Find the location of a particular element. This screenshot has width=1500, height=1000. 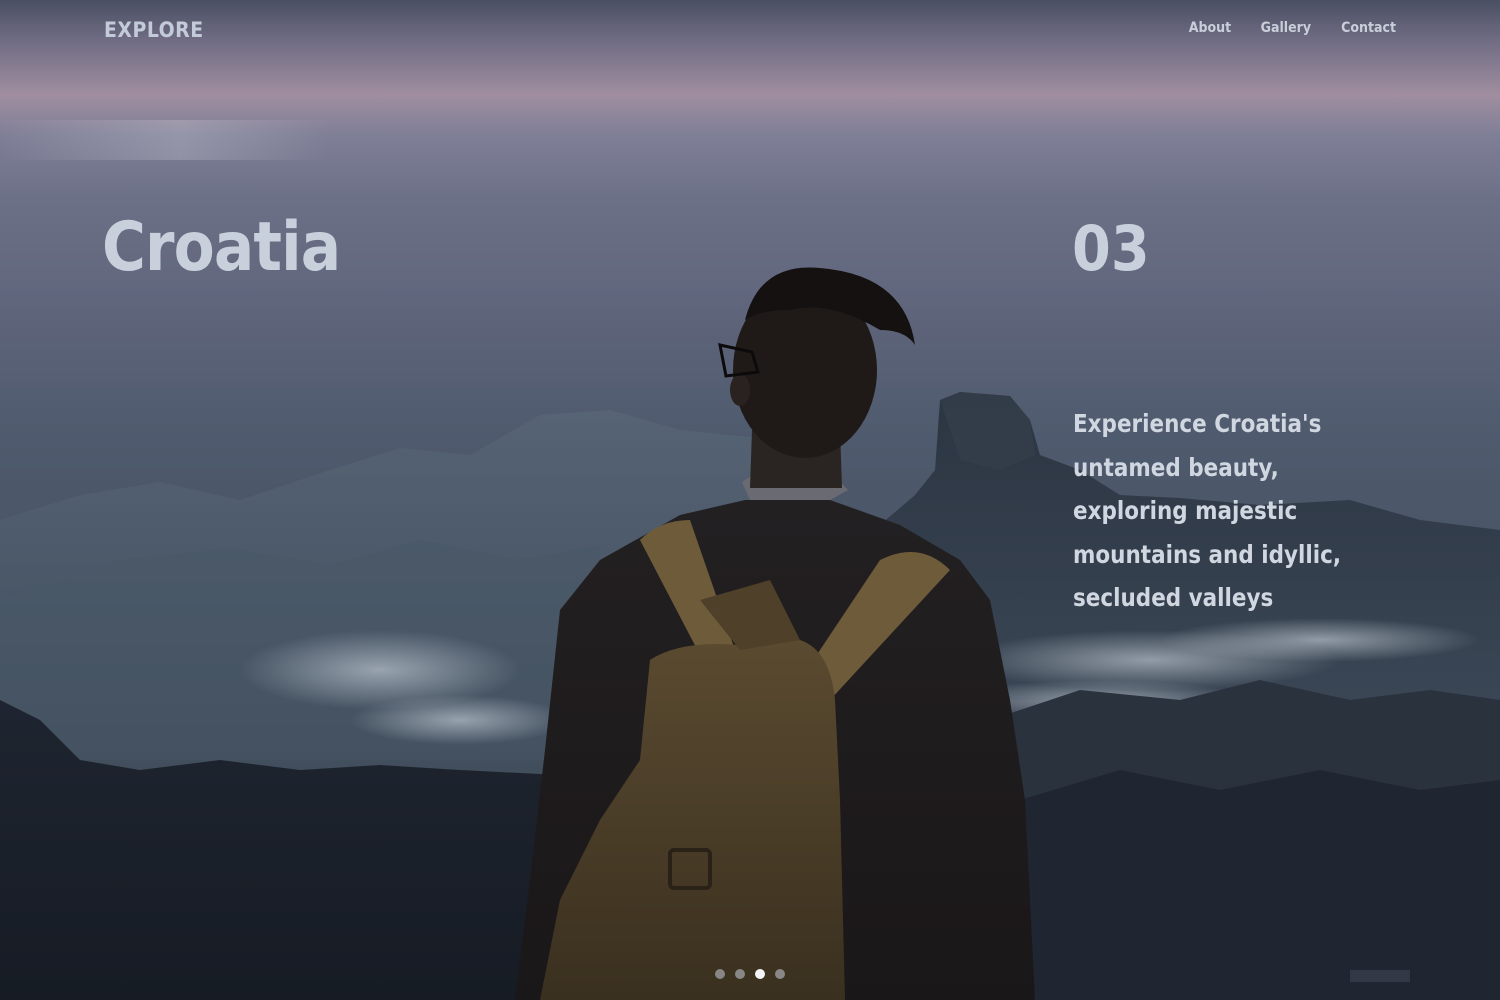

nav-links: About Gallery Contact is located at coordinates (1290, 28).